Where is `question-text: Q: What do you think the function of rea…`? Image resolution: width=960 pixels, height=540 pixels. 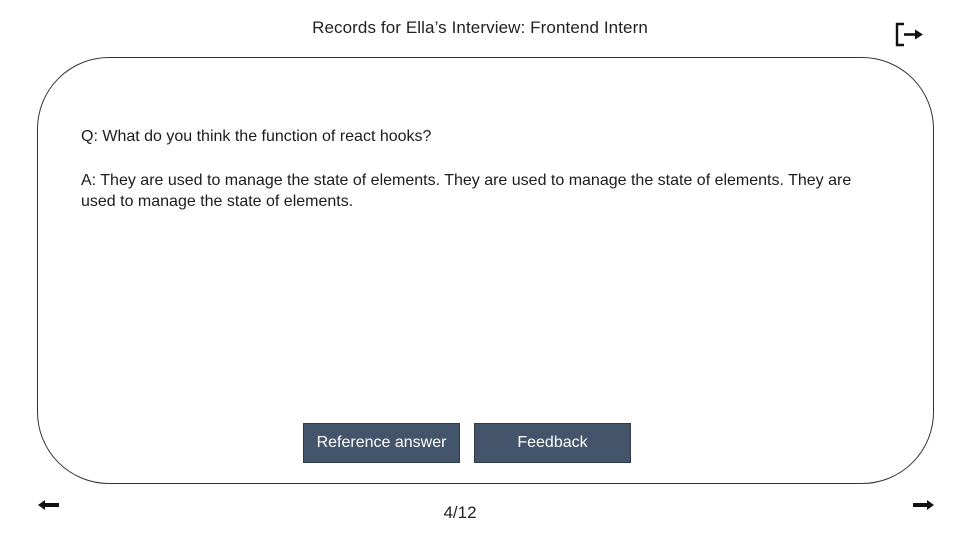 question-text: Q: What do you think the function of rea… is located at coordinates (256, 136).